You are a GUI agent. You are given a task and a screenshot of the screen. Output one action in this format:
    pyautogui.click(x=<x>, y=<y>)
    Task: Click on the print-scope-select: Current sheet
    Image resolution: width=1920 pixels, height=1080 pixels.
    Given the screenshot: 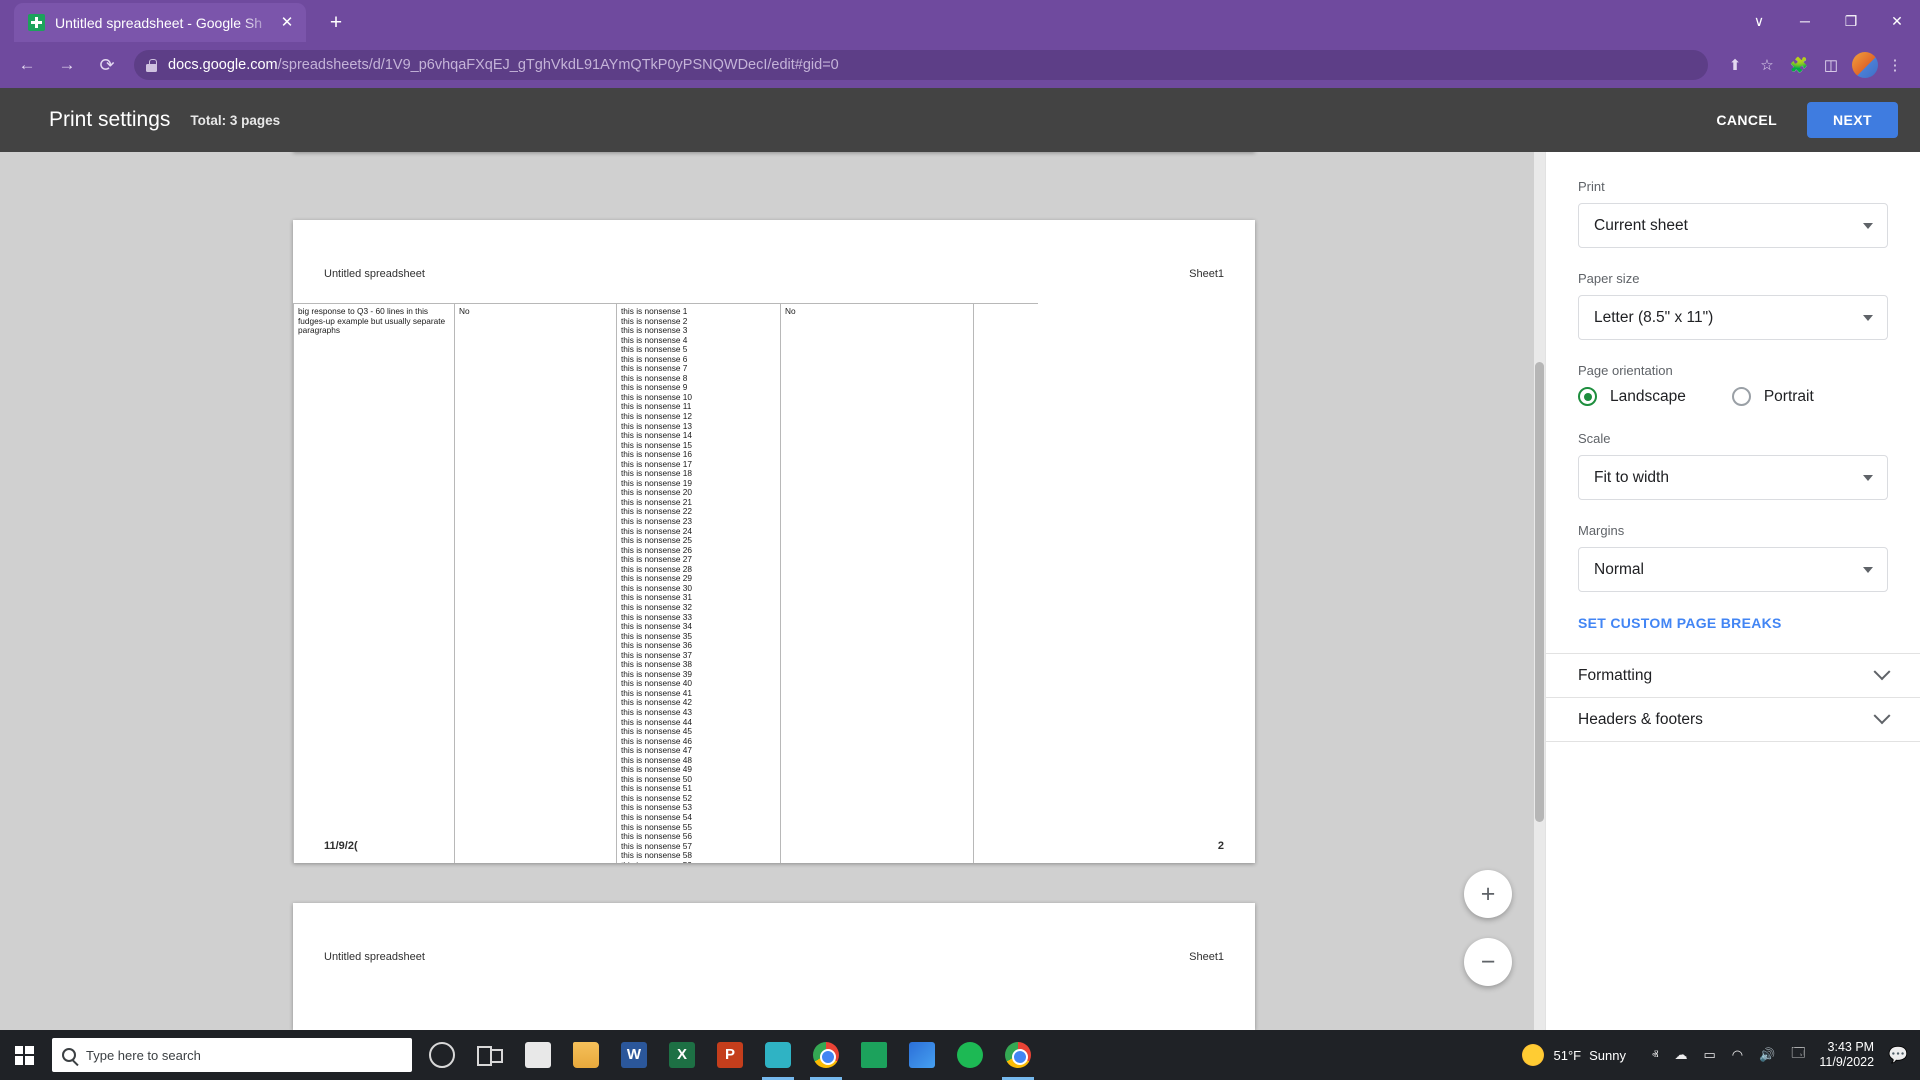 What is the action you would take?
    pyautogui.click(x=1733, y=225)
    